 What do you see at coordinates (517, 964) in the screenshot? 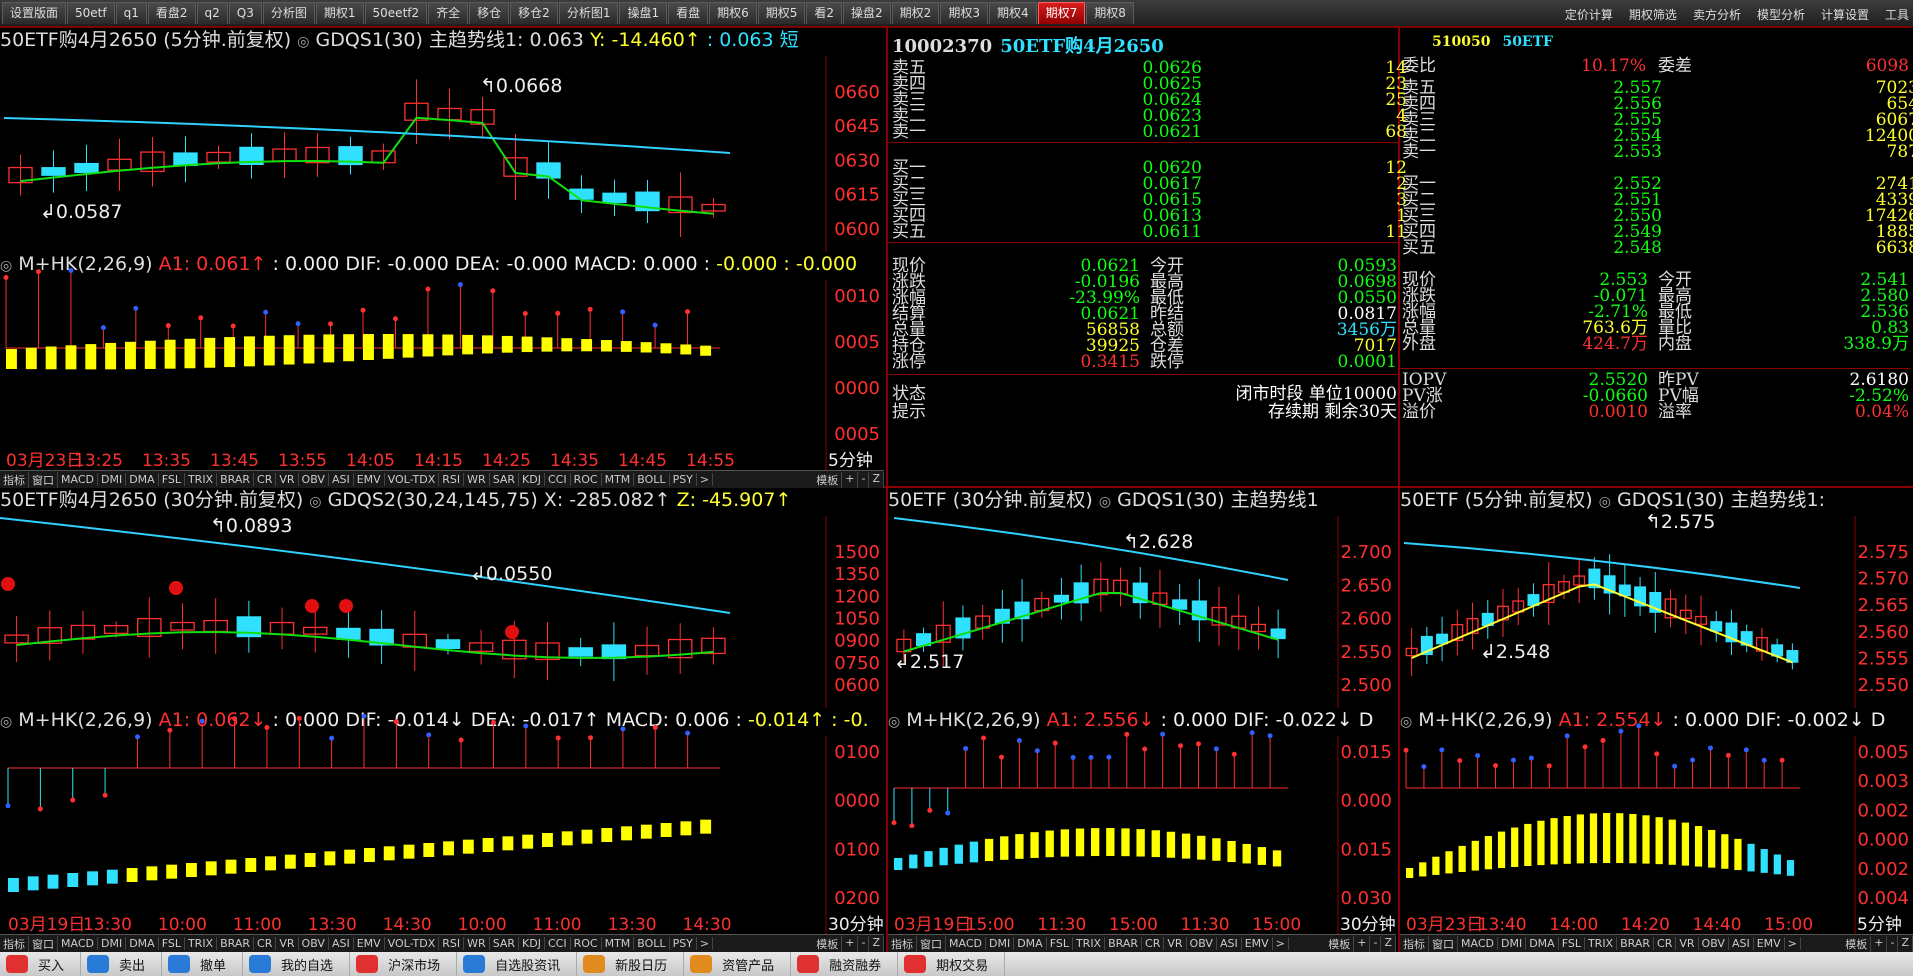
I see `taskbar-button-5: 自选股资讯` at bounding box center [517, 964].